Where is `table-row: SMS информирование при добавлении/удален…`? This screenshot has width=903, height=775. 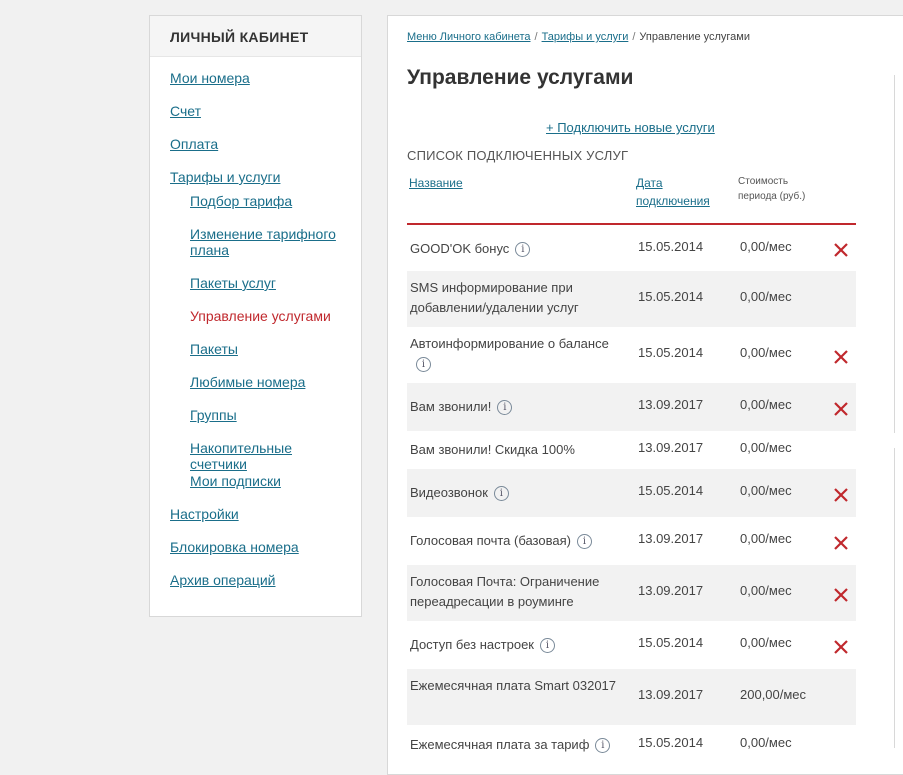 table-row: SMS информирование при добавлении/удален… is located at coordinates (631, 299).